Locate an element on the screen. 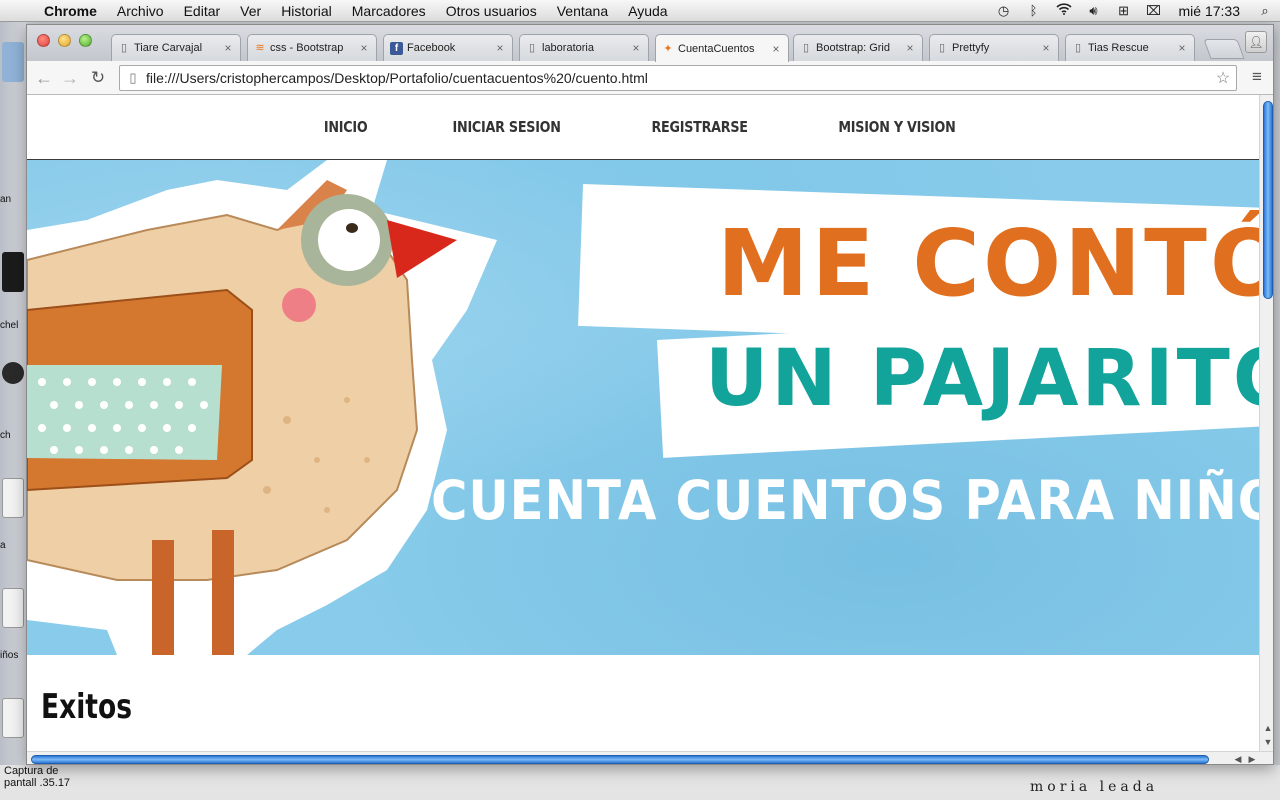 This screenshot has height=800, width=1280. spotlight-search-icon: ⌕ is located at coordinates (1265, 11).